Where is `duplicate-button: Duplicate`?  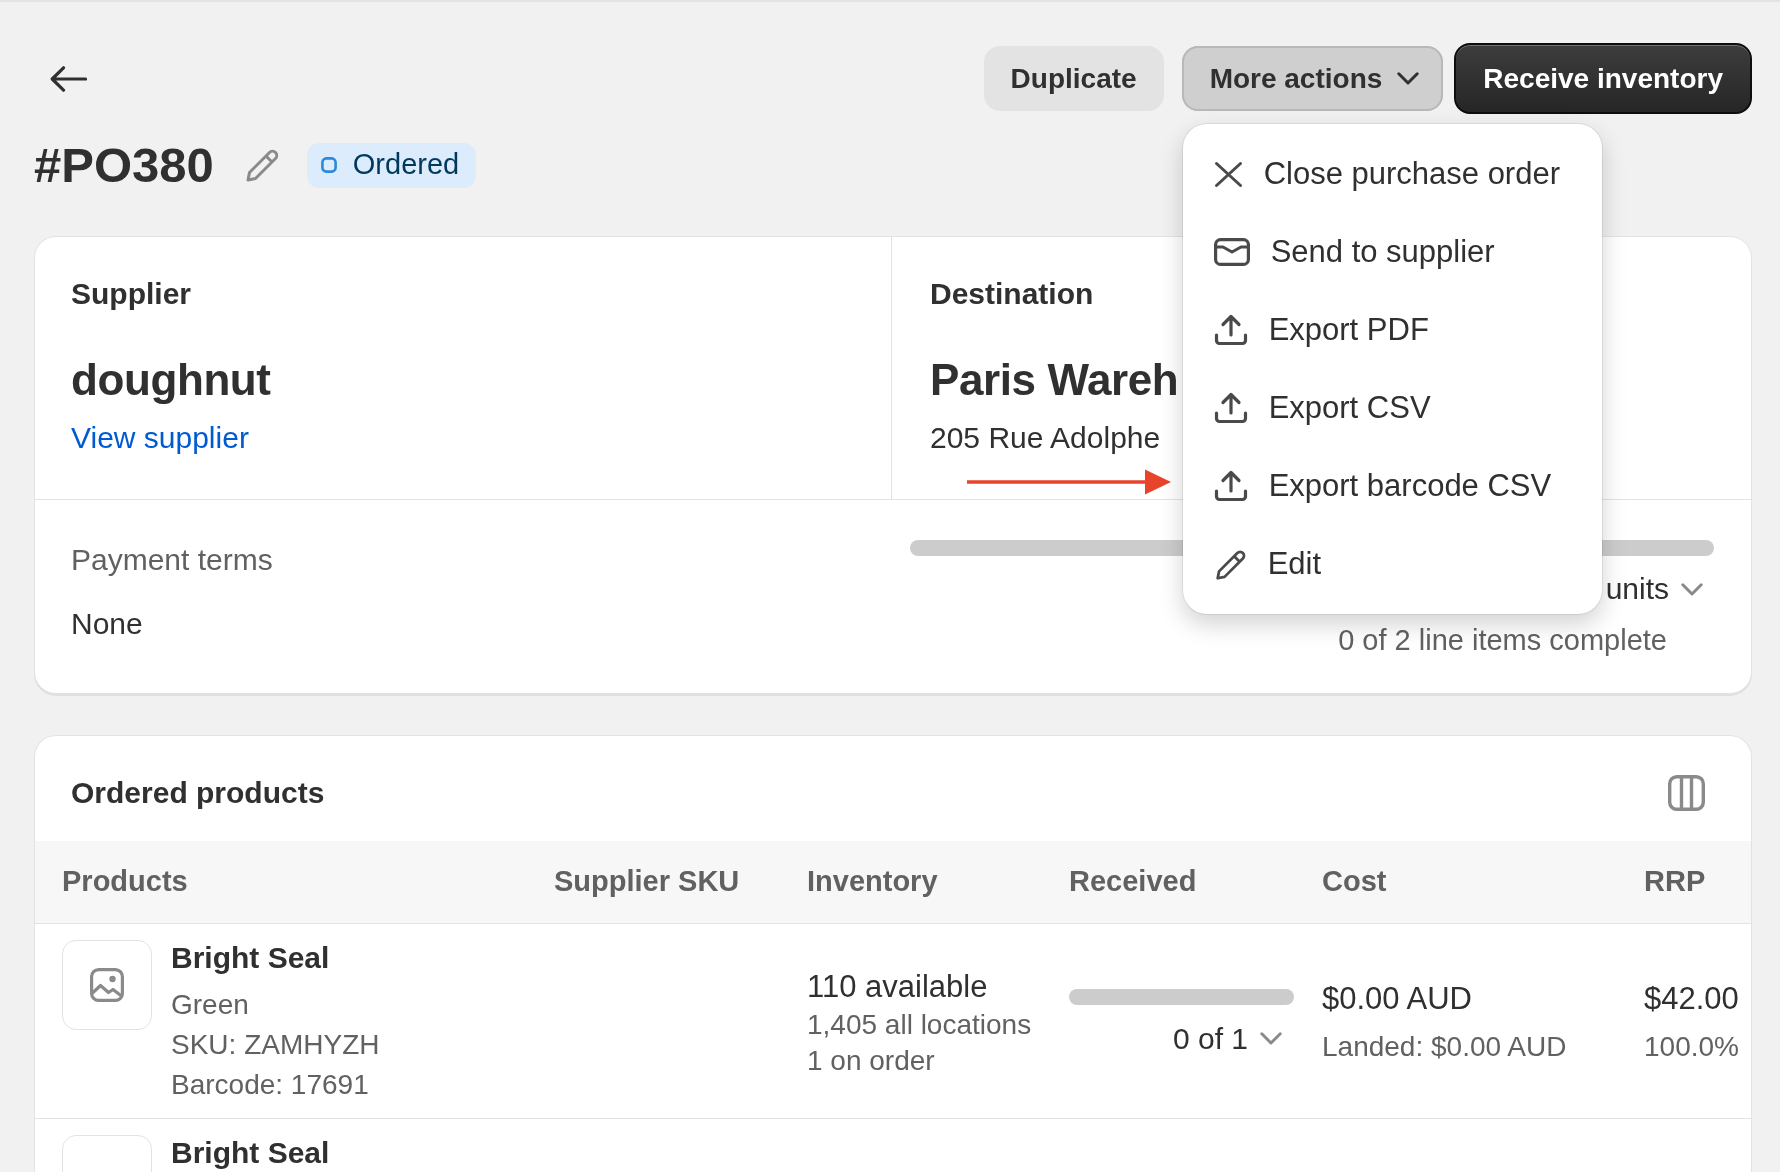
duplicate-button: Duplicate is located at coordinates (1073, 78).